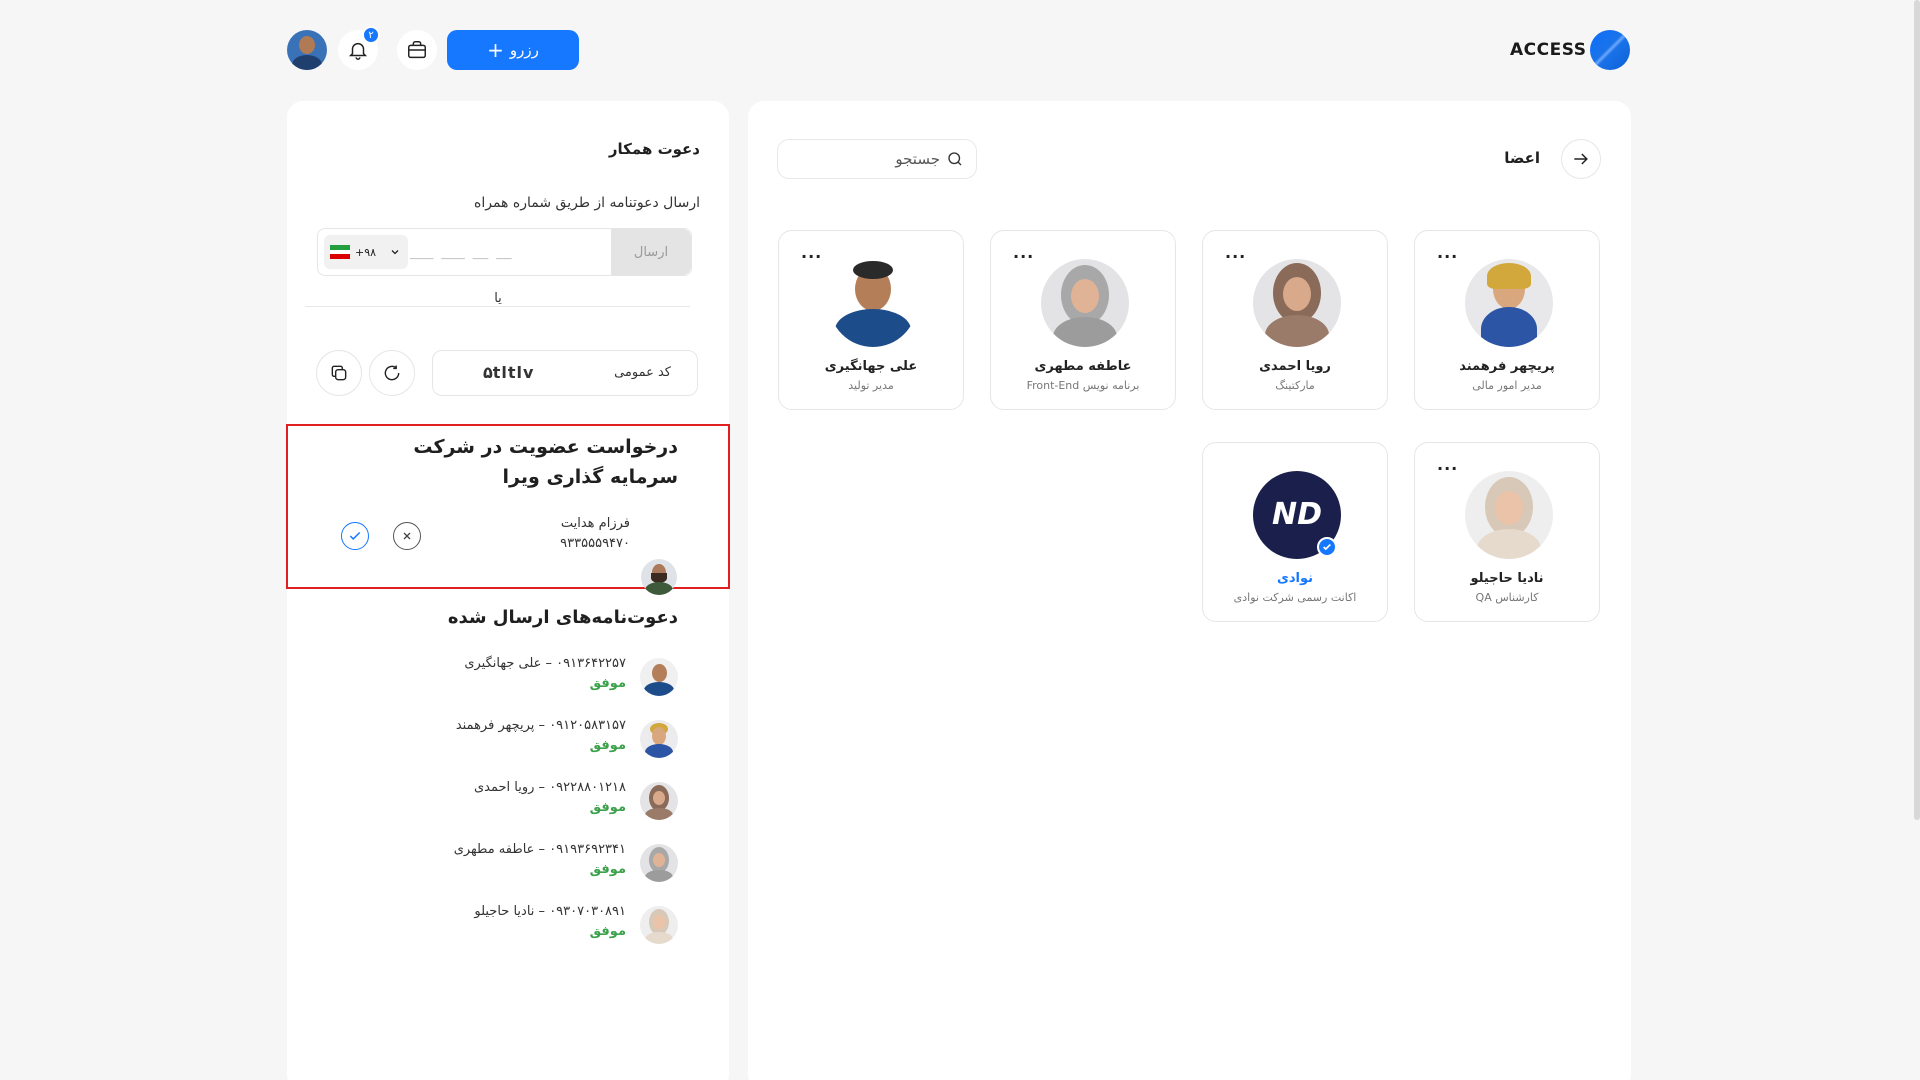 The width and height of the screenshot is (1920, 1080). I want to click on member-card: ... عاطفه مطهری برنامه نویس Front-End, so click(1083, 320).